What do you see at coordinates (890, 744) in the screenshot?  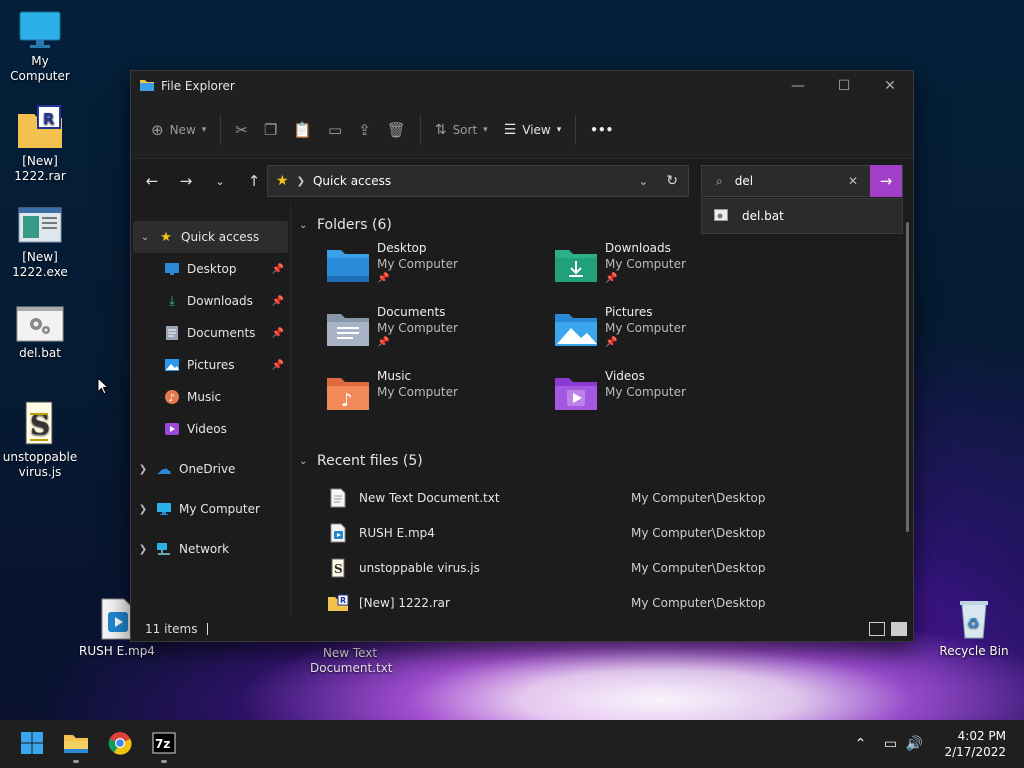 I see `network-status-icon: ▭` at bounding box center [890, 744].